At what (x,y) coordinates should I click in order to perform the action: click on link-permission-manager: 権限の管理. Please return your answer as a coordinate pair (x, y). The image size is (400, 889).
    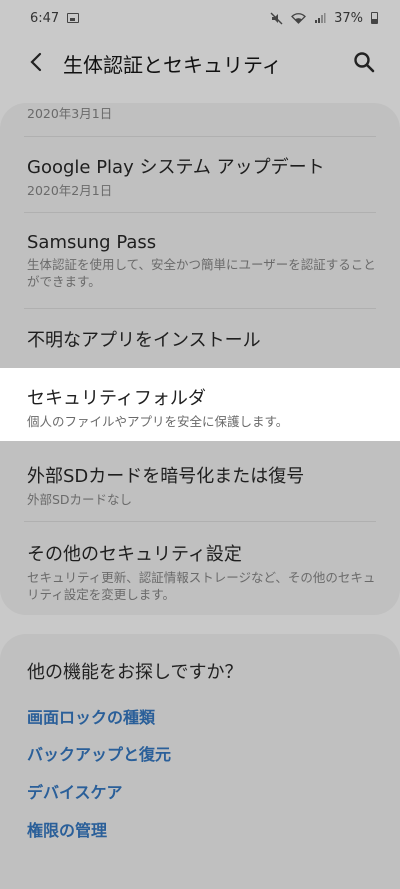
    Looking at the image, I should click on (67, 829).